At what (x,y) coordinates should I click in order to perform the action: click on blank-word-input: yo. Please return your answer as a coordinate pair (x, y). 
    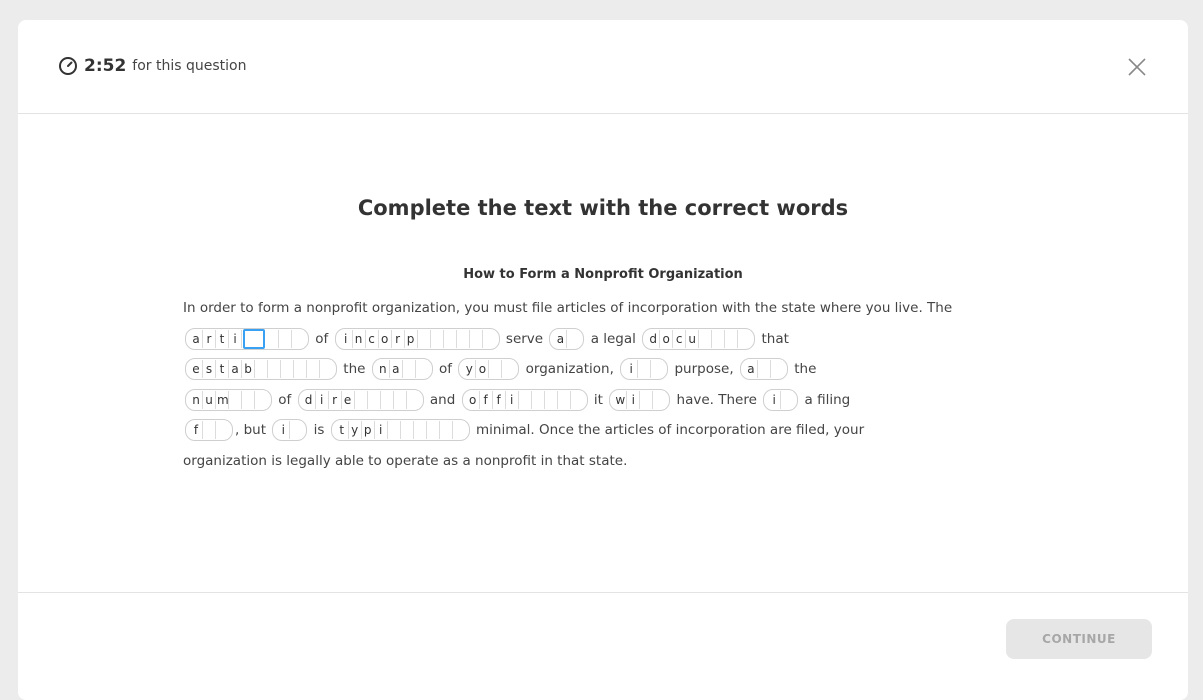
    Looking at the image, I should click on (489, 369).